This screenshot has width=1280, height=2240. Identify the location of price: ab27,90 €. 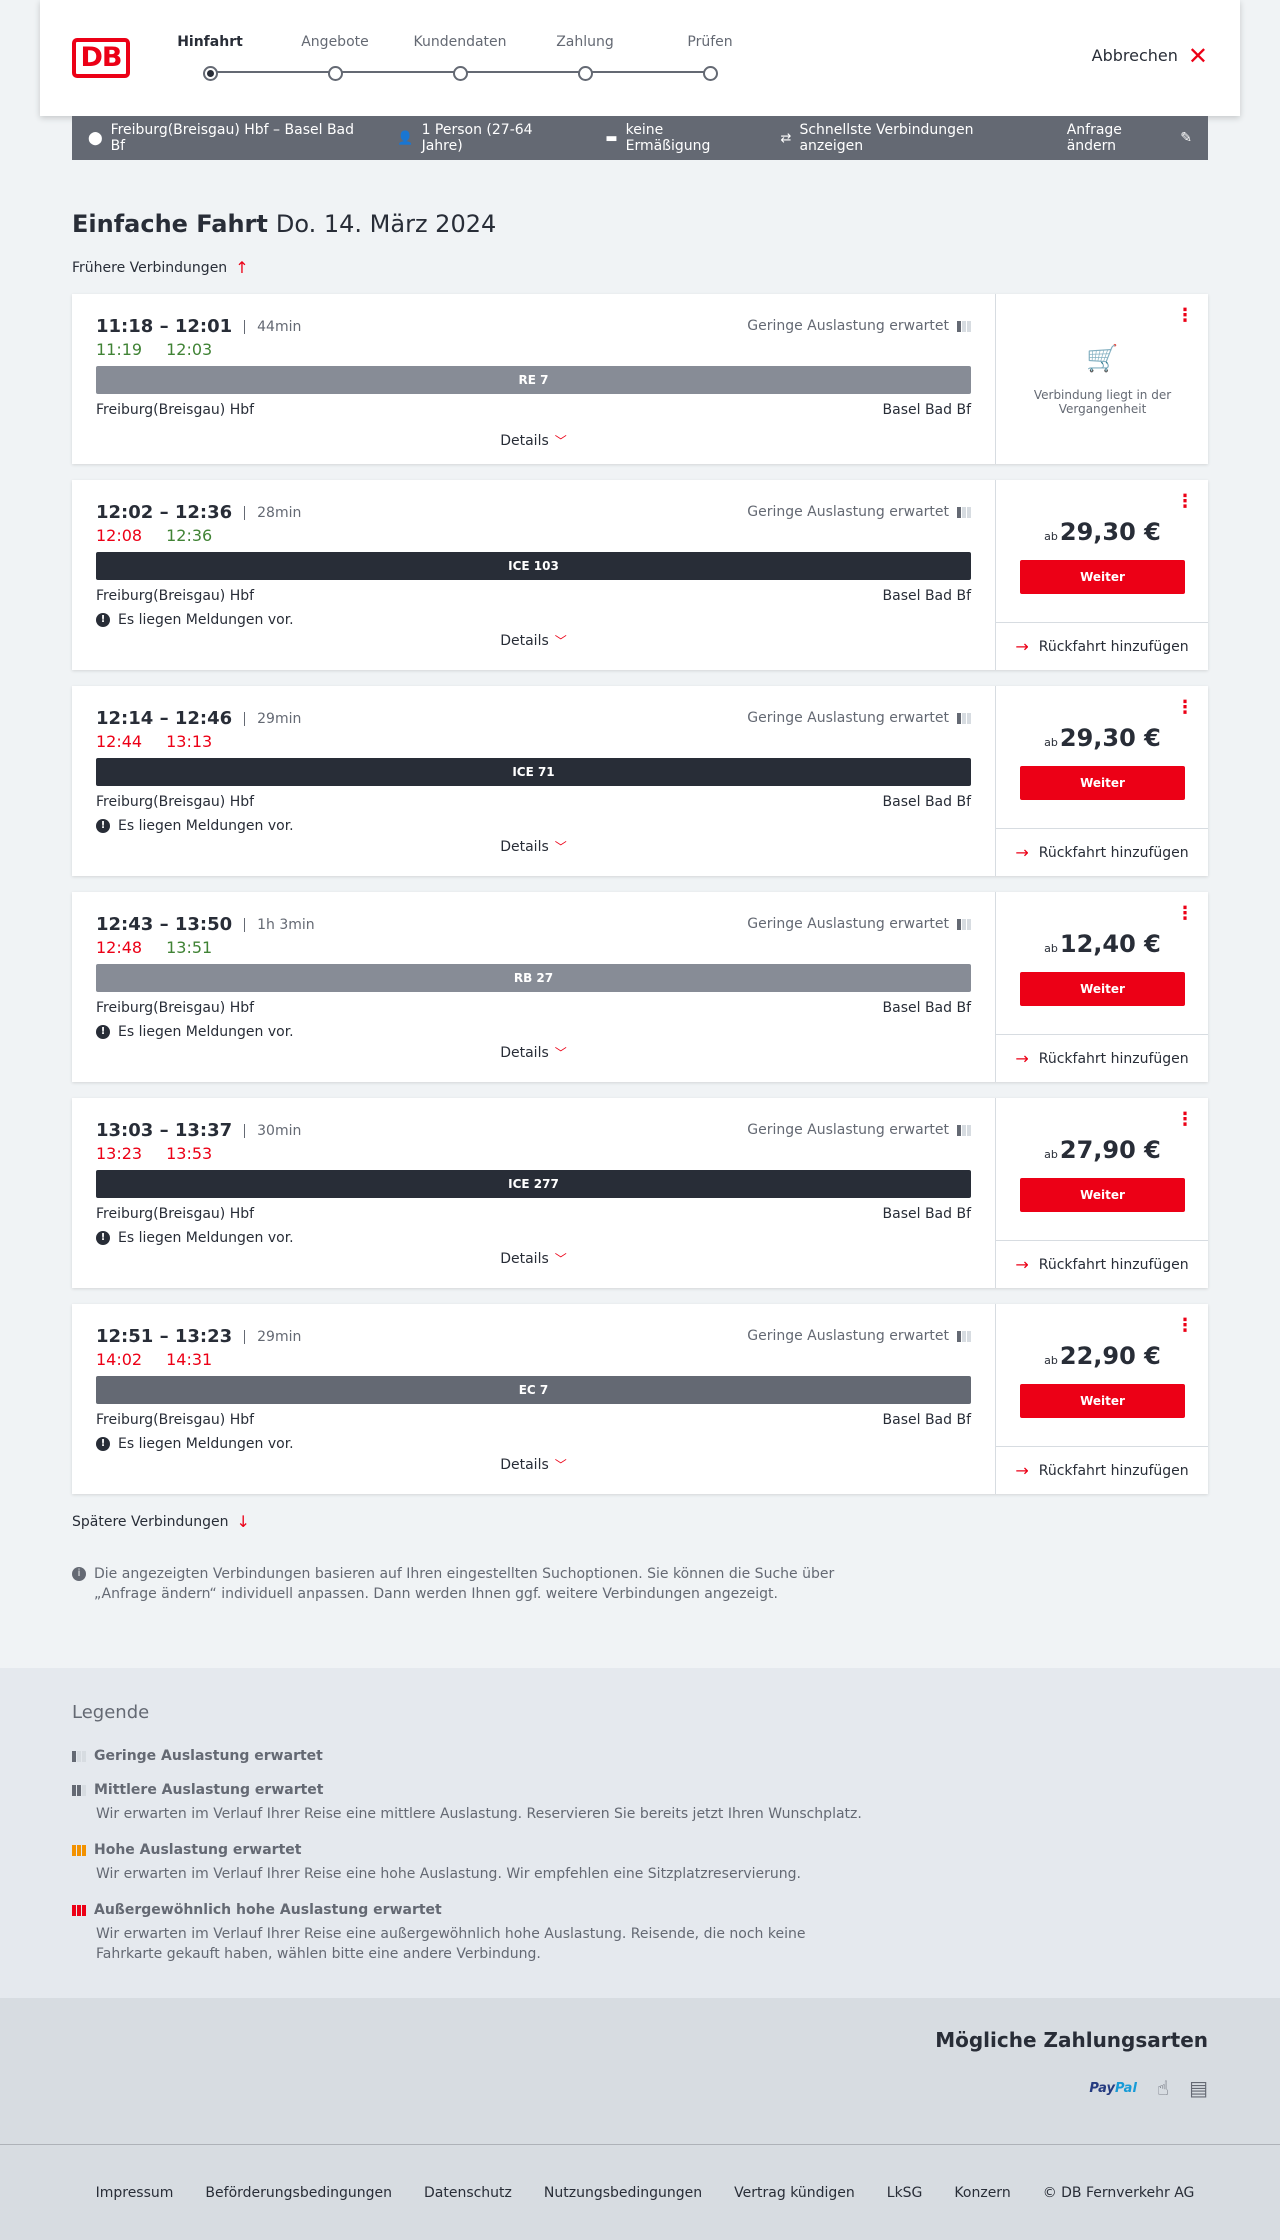
(1102, 1150).